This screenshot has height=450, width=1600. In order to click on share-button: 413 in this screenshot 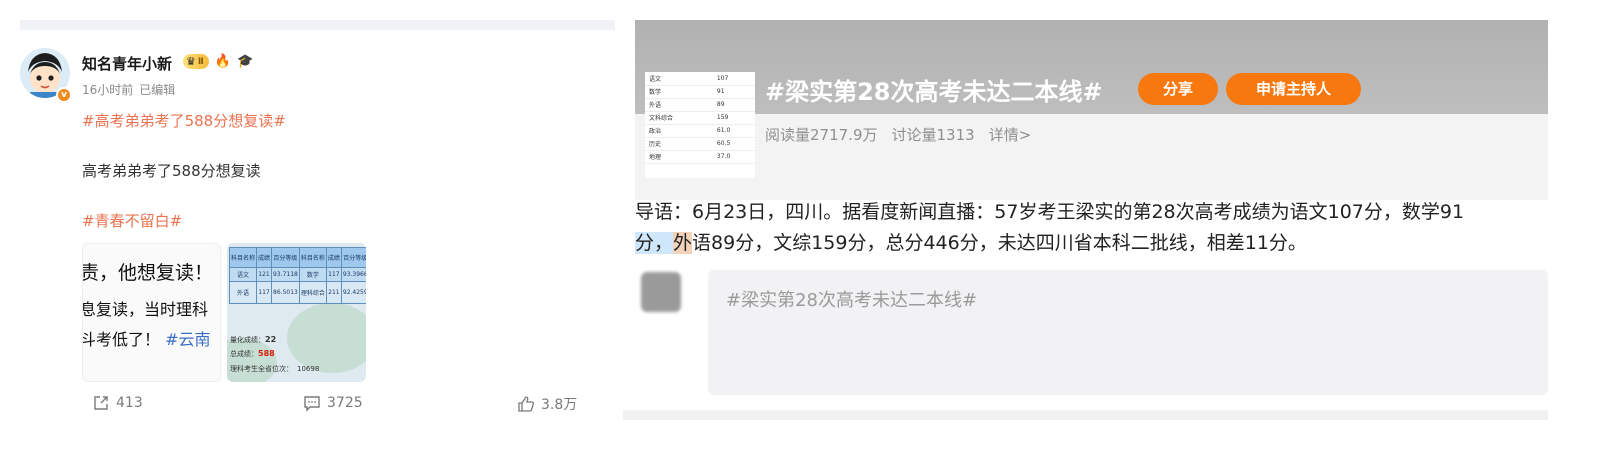, I will do `click(117, 403)`.